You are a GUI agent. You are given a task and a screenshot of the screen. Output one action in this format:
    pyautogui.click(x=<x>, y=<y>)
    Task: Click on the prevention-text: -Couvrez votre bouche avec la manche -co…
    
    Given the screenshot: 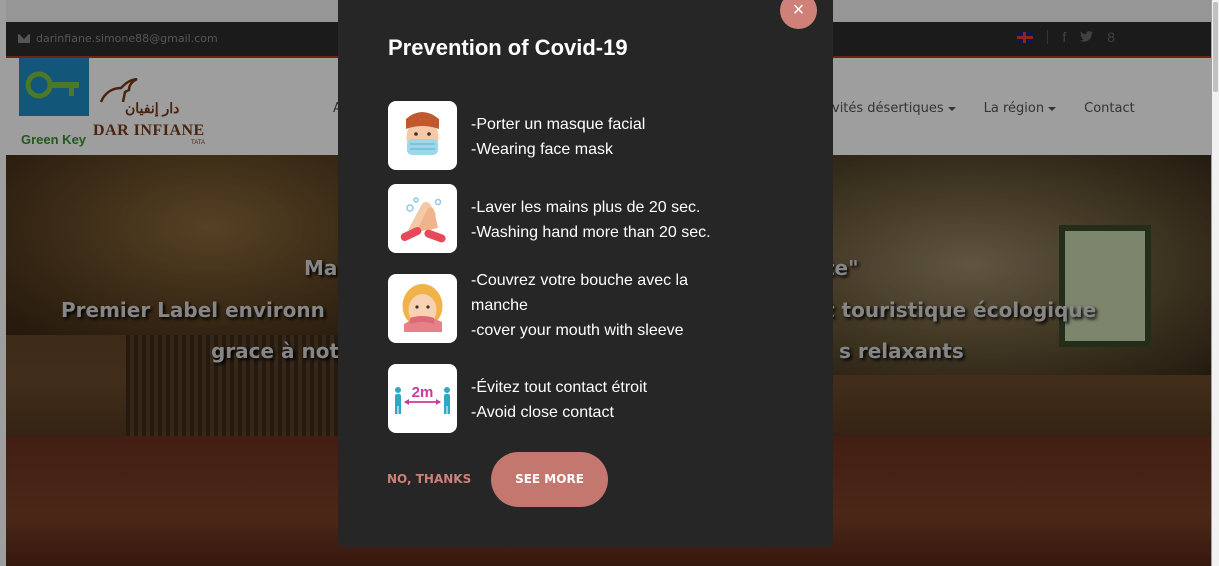 What is the action you would take?
    pyautogui.click(x=579, y=305)
    